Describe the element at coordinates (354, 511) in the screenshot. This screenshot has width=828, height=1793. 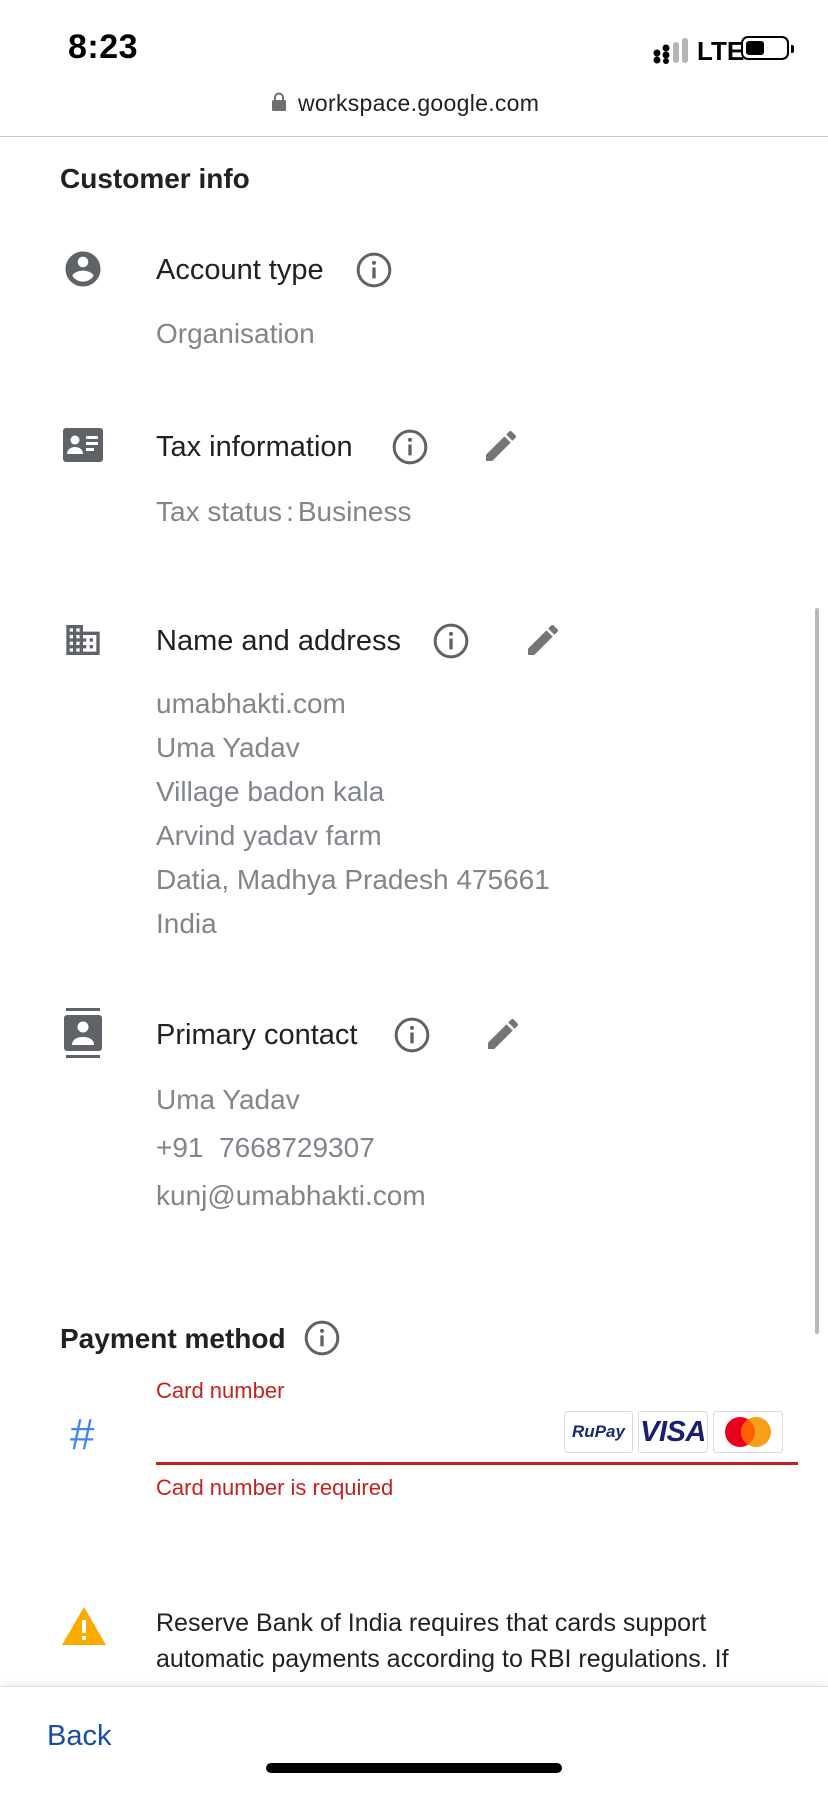
I see `tax-status-value: Business` at that location.